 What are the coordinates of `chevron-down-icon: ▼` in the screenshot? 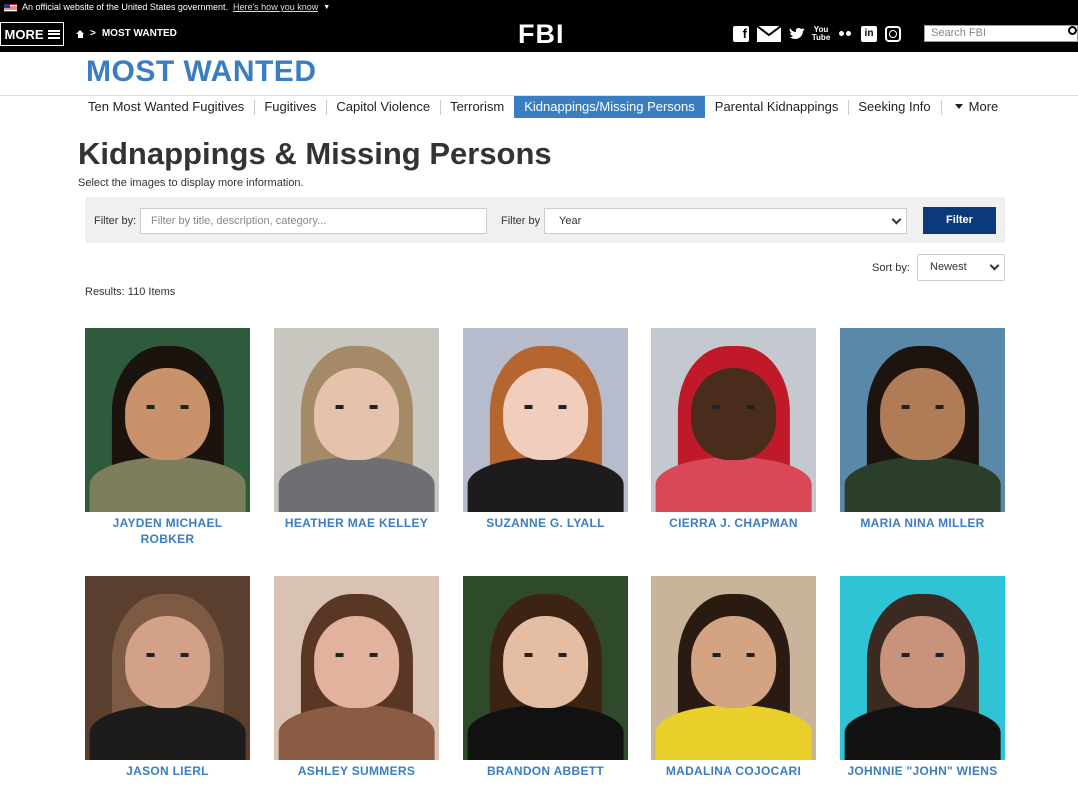 It's located at (326, 7).